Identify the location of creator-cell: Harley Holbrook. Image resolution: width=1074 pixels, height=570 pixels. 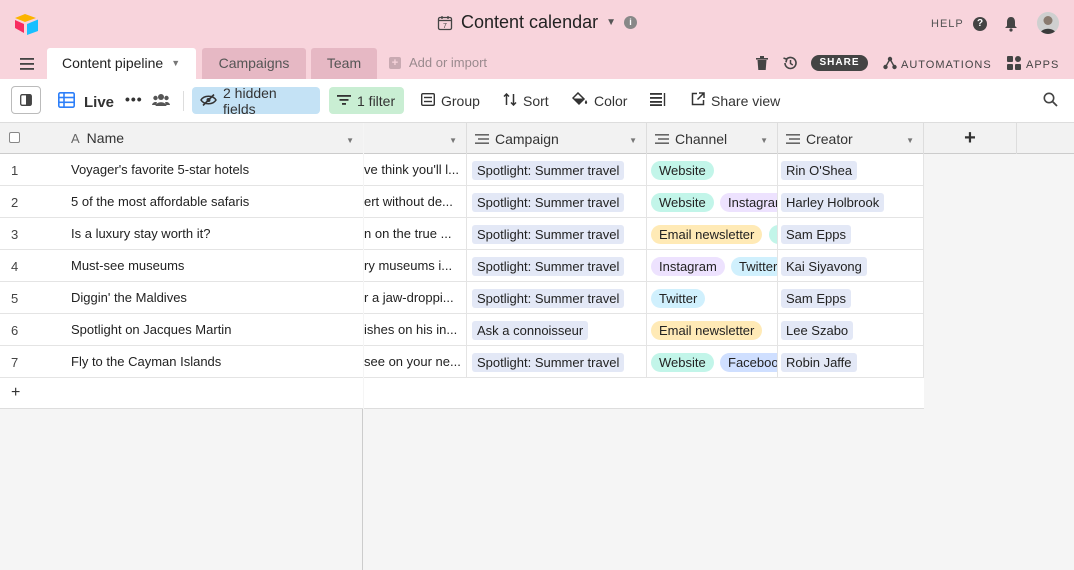
(851, 202).